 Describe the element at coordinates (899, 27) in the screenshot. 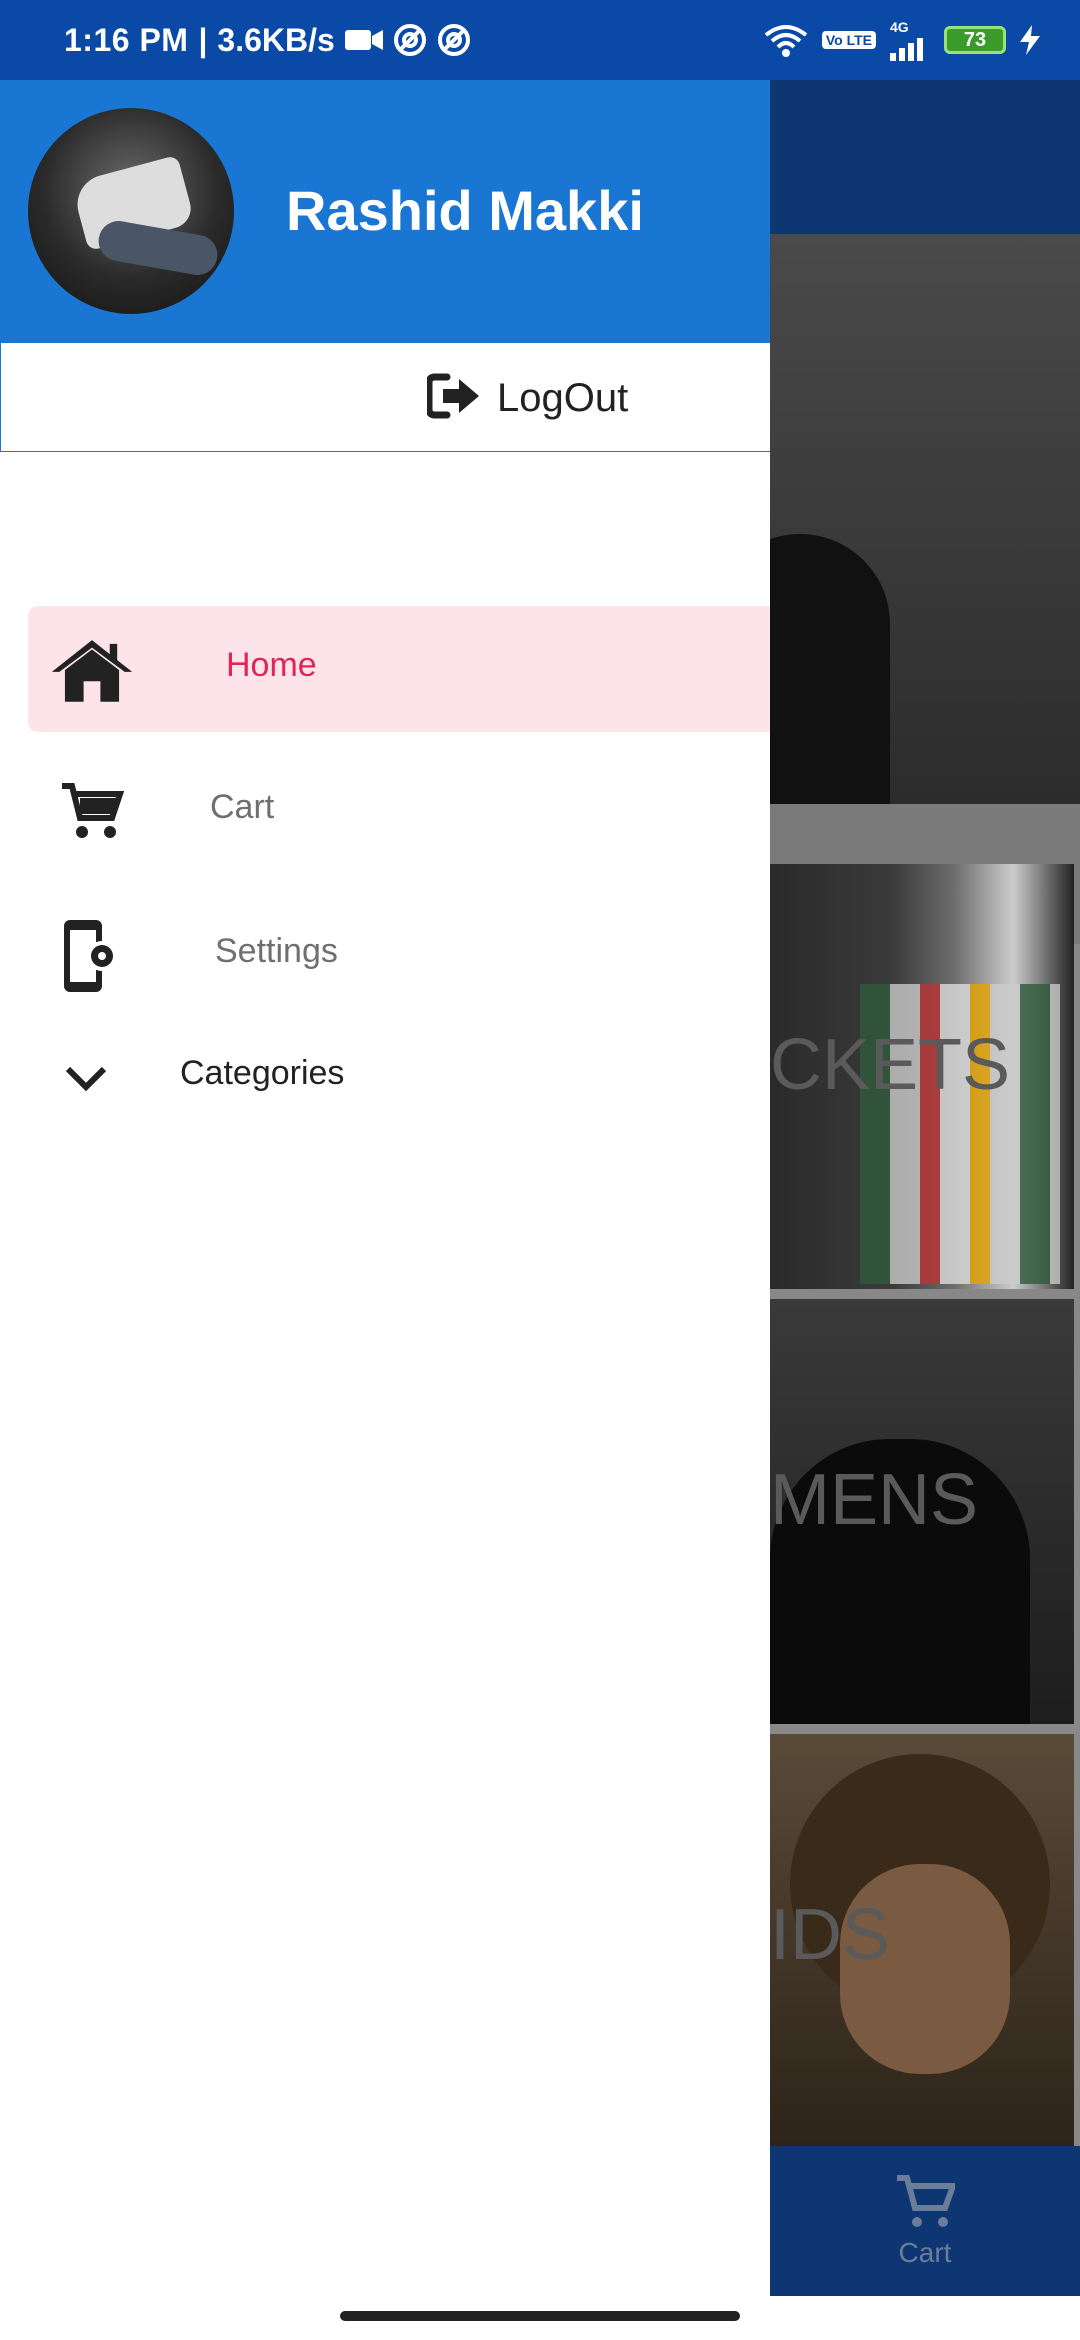

I see `network-type: 4G` at that location.